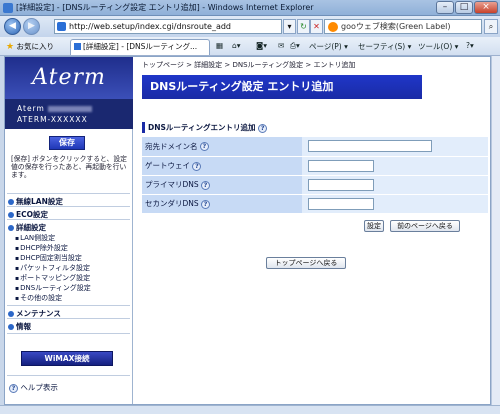  Describe the element at coordinates (384, 46) in the screenshot. I see `safety-menu: セーフティ(S) ▾` at that location.